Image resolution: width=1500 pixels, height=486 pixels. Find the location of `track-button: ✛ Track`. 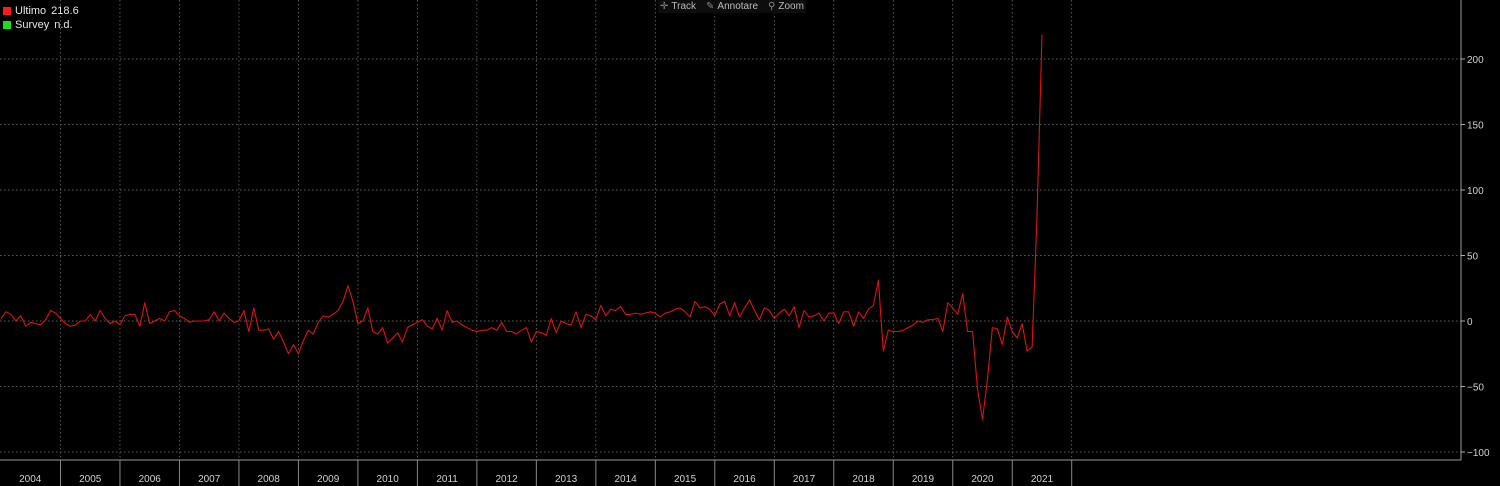

track-button: ✛ Track is located at coordinates (678, 6).